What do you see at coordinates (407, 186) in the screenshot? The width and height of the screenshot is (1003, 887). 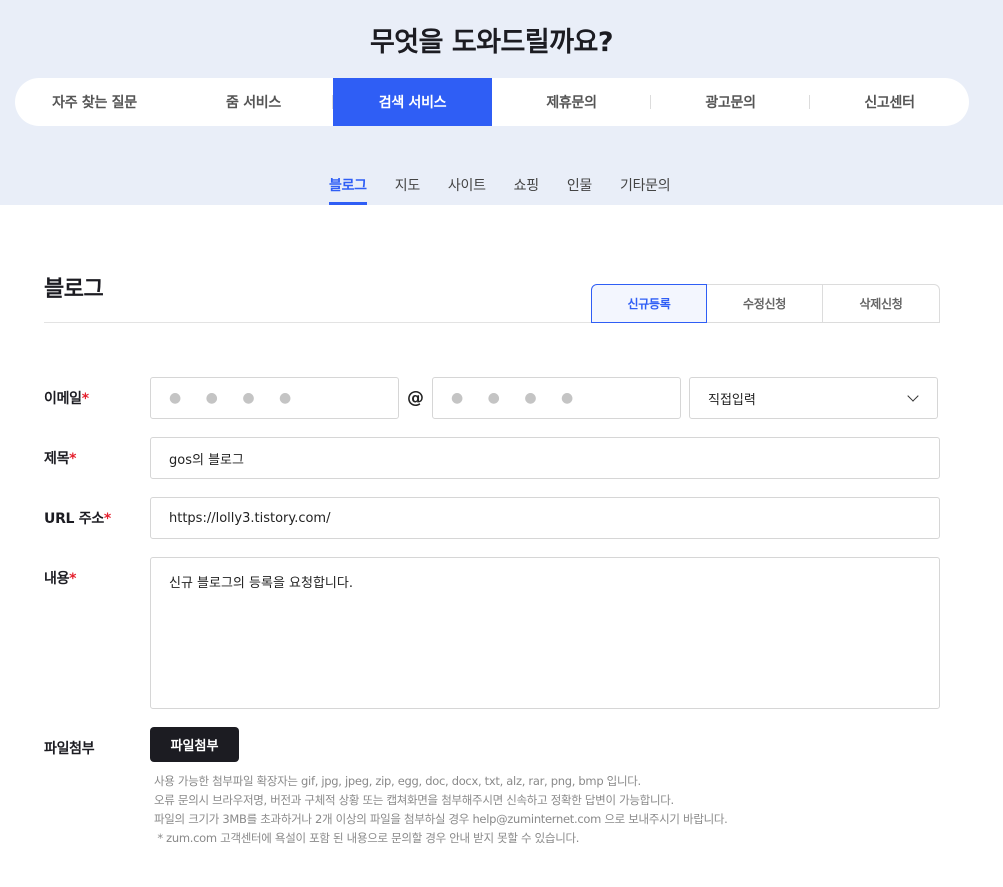 I see `sub-tab-map: 지도` at bounding box center [407, 186].